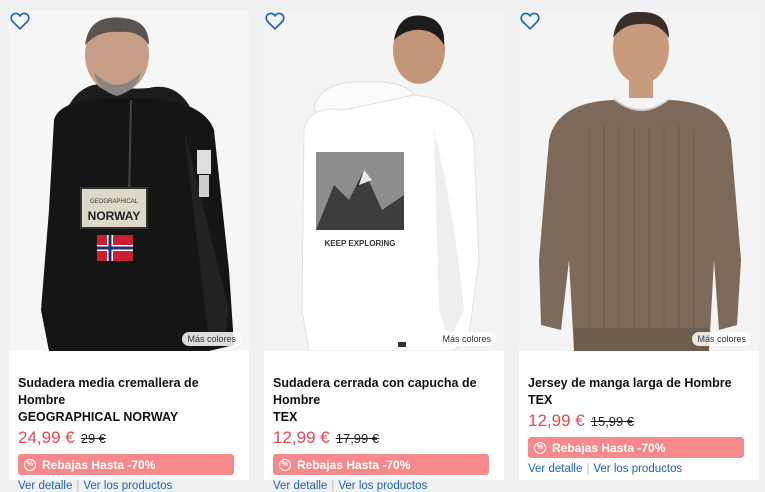 This screenshot has height=492, width=765. I want to click on product-title-line2: GEOGRAPHICAL NORWAY, so click(98, 417).